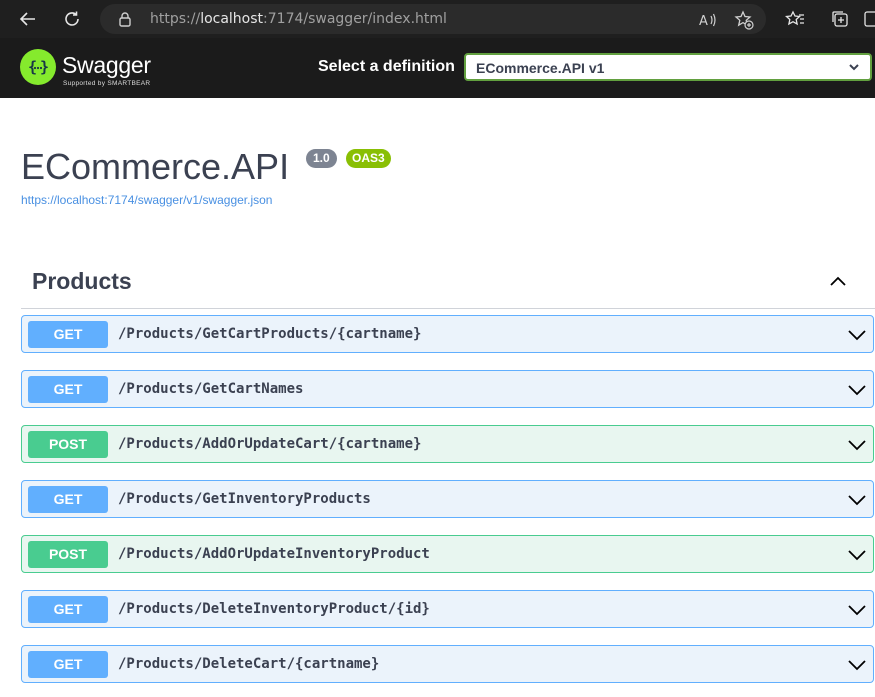 The height and width of the screenshot is (697, 875). Describe the element at coordinates (447, 664) in the screenshot. I see `operation-block: GET /Products/DeleteCart/{cartname}` at that location.